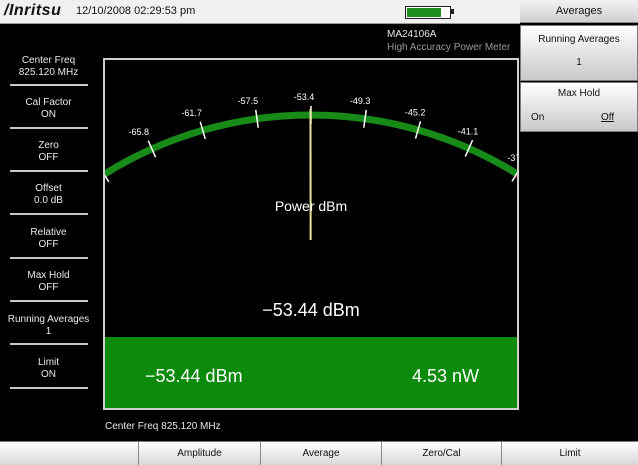 This screenshot has height=465, width=638. Describe the element at coordinates (48, 275) in the screenshot. I see `max-hold-label: Max Hold` at that location.